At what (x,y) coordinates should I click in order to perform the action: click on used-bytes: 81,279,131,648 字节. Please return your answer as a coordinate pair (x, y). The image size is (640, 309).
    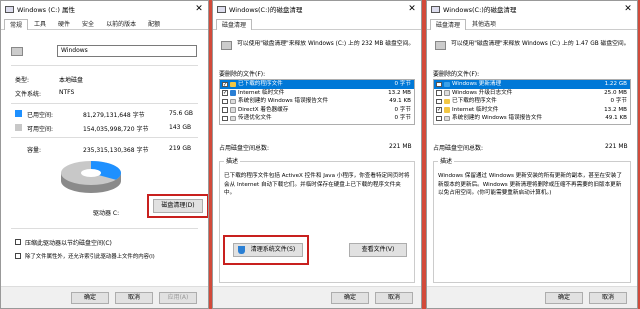
    Looking at the image, I should click on (114, 115).